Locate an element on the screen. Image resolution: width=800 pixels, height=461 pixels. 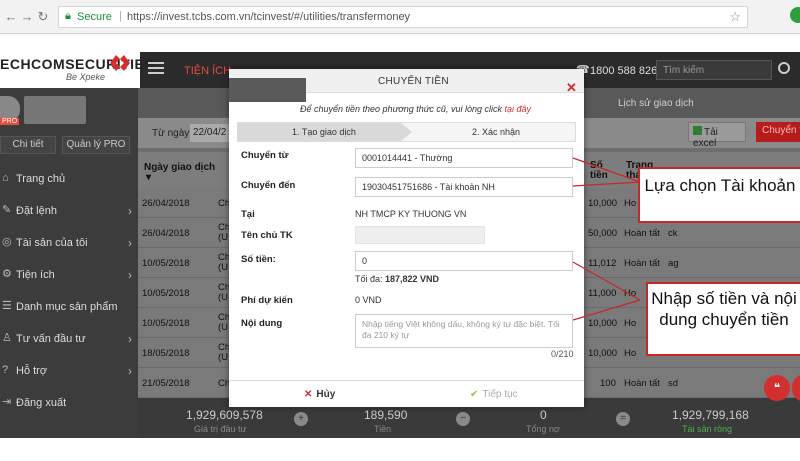
arrow-left-icon: ← is located at coordinates (11, 17).